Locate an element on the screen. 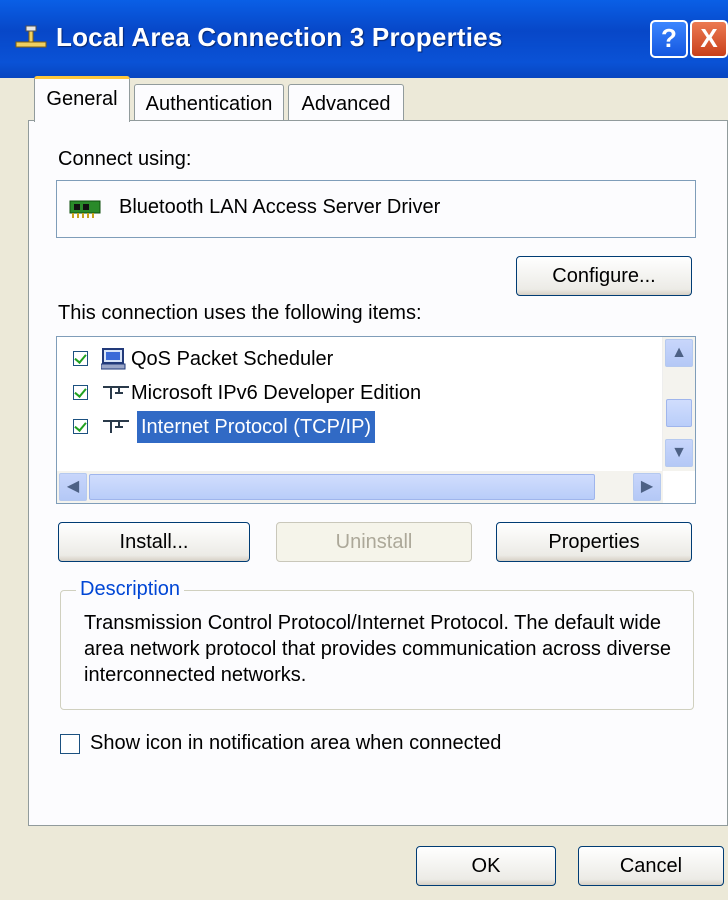 The width and height of the screenshot is (728, 900). vertical-scroll-thumb is located at coordinates (679, 413).